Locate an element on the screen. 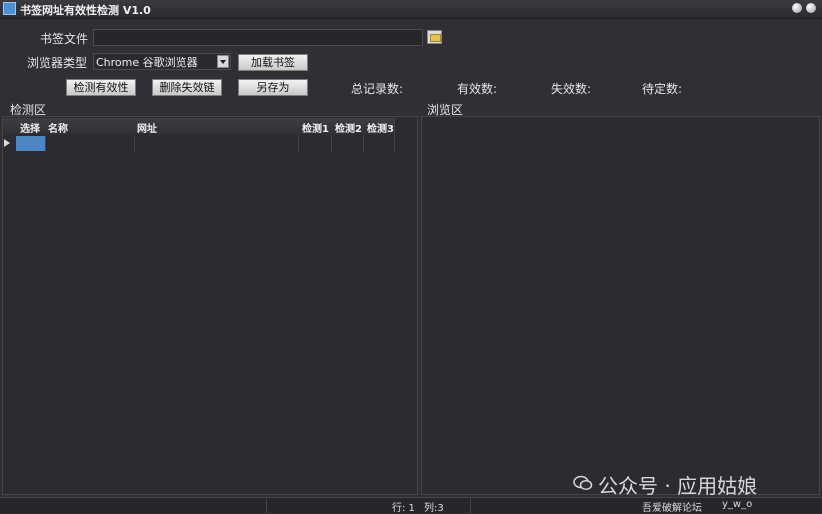 The width and height of the screenshot is (822, 514). browser-type-select: Chrome 谷歌浏览器 is located at coordinates (162, 61).